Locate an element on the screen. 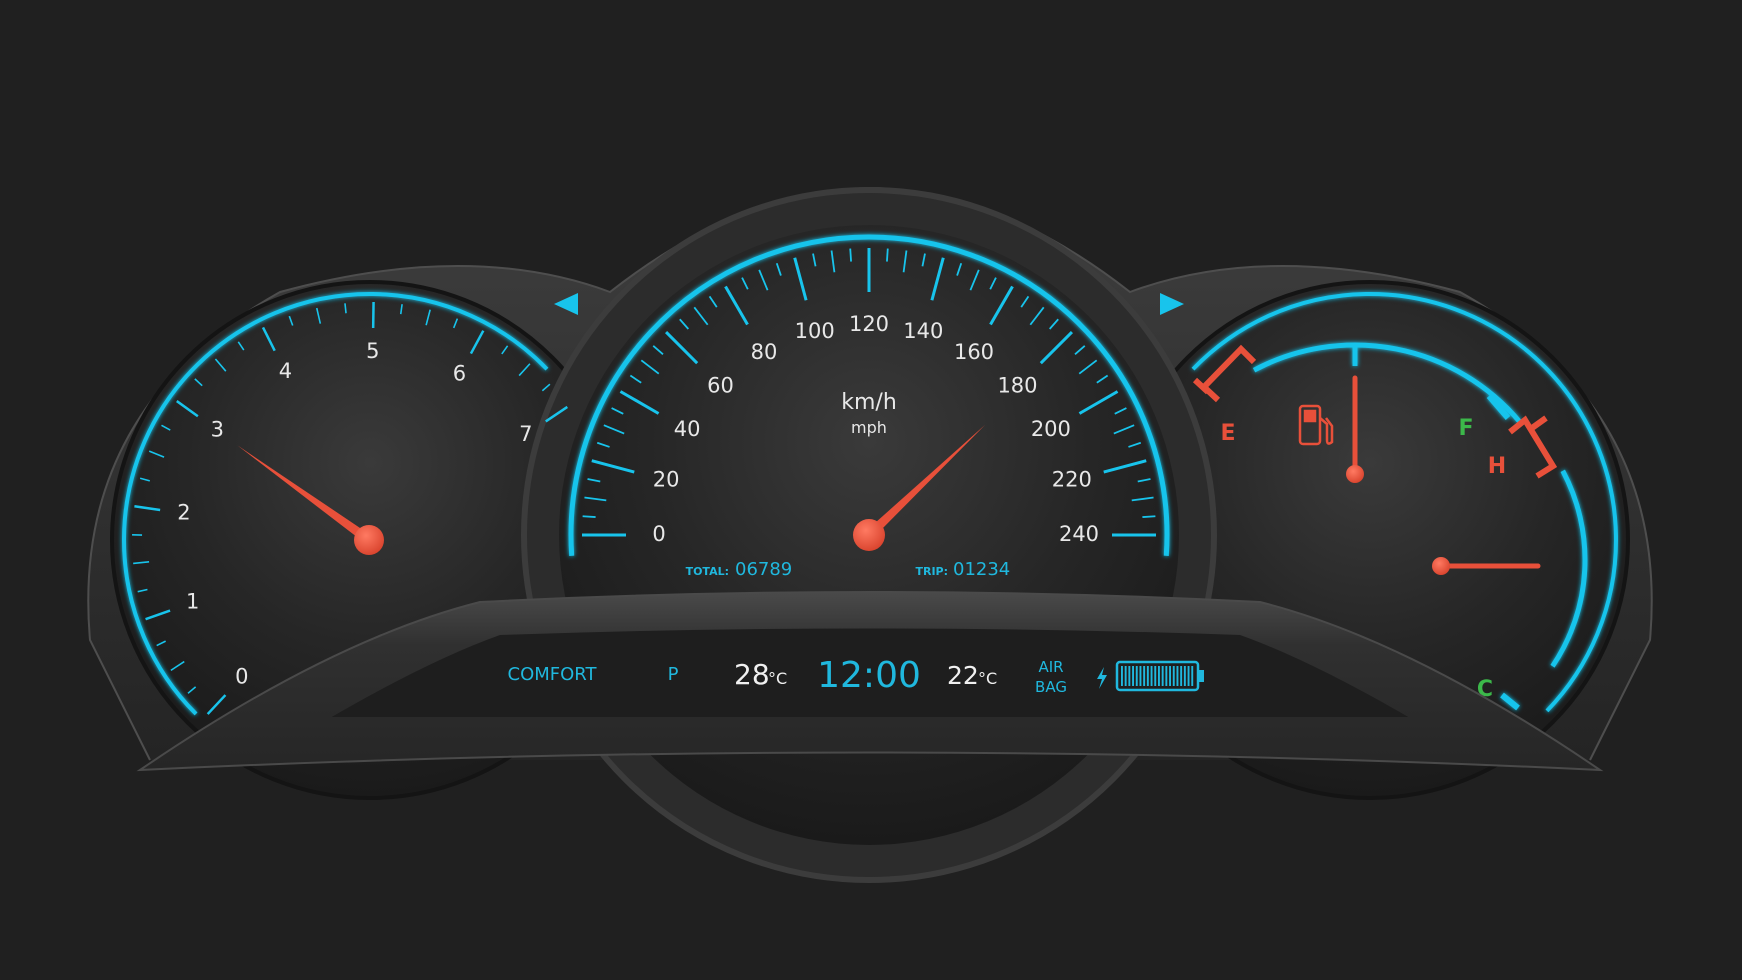 The height and width of the screenshot is (980, 1742). airbag-label-line1: AIR is located at coordinates (1050, 667).